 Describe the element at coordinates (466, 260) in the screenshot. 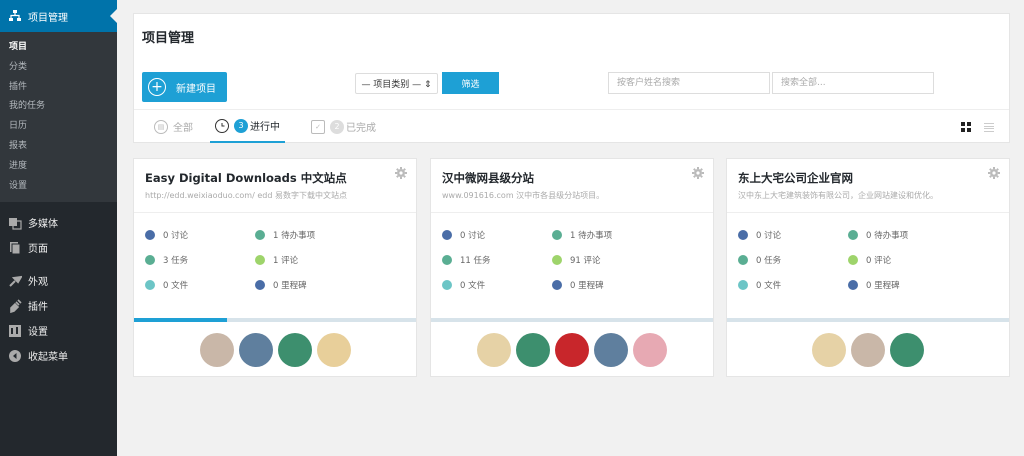

I see `tasks-stat: 11 任务` at that location.